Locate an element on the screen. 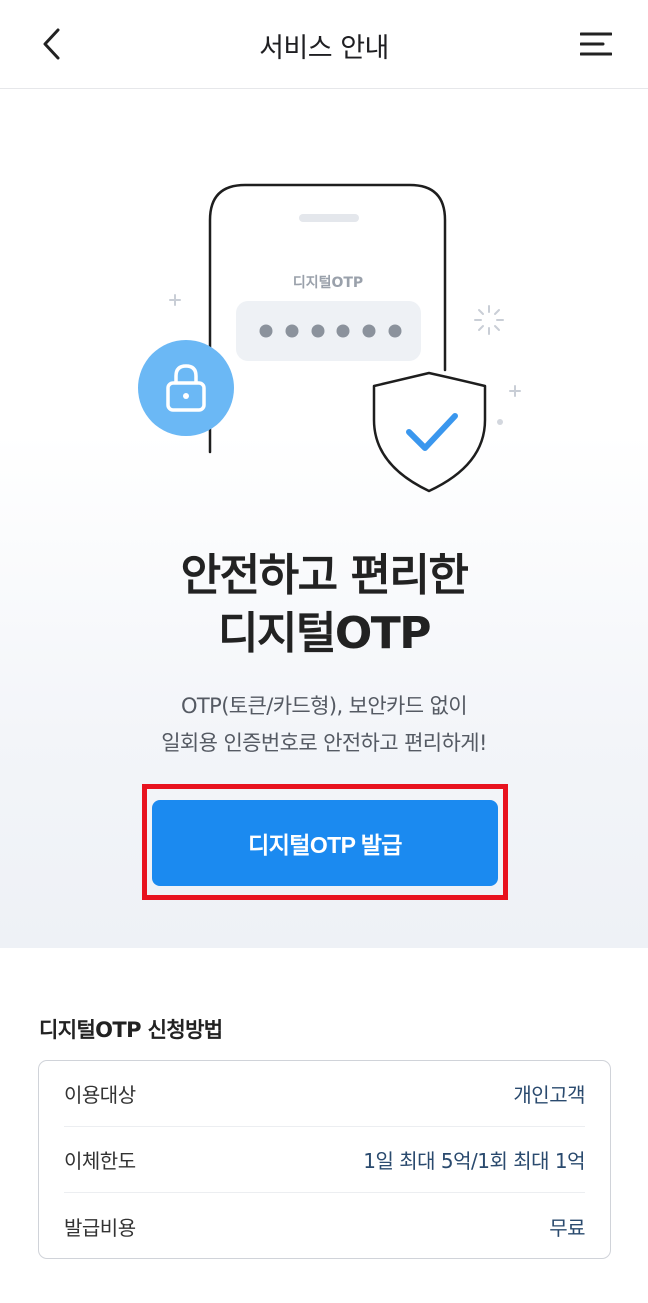 This screenshot has width=648, height=1303. dot-decoration is located at coordinates (500, 422).